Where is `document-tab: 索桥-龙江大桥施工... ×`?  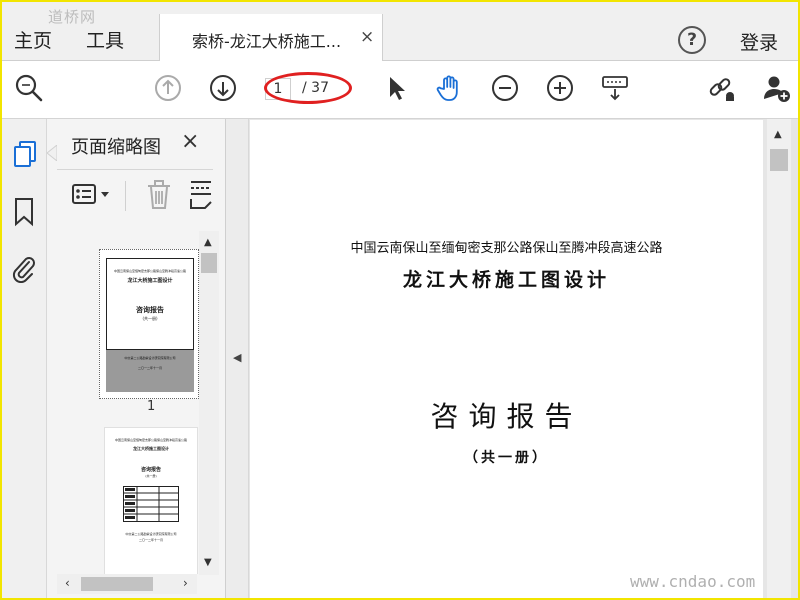
document-tab: 索桥-龙江大桥施工... × is located at coordinates (271, 37).